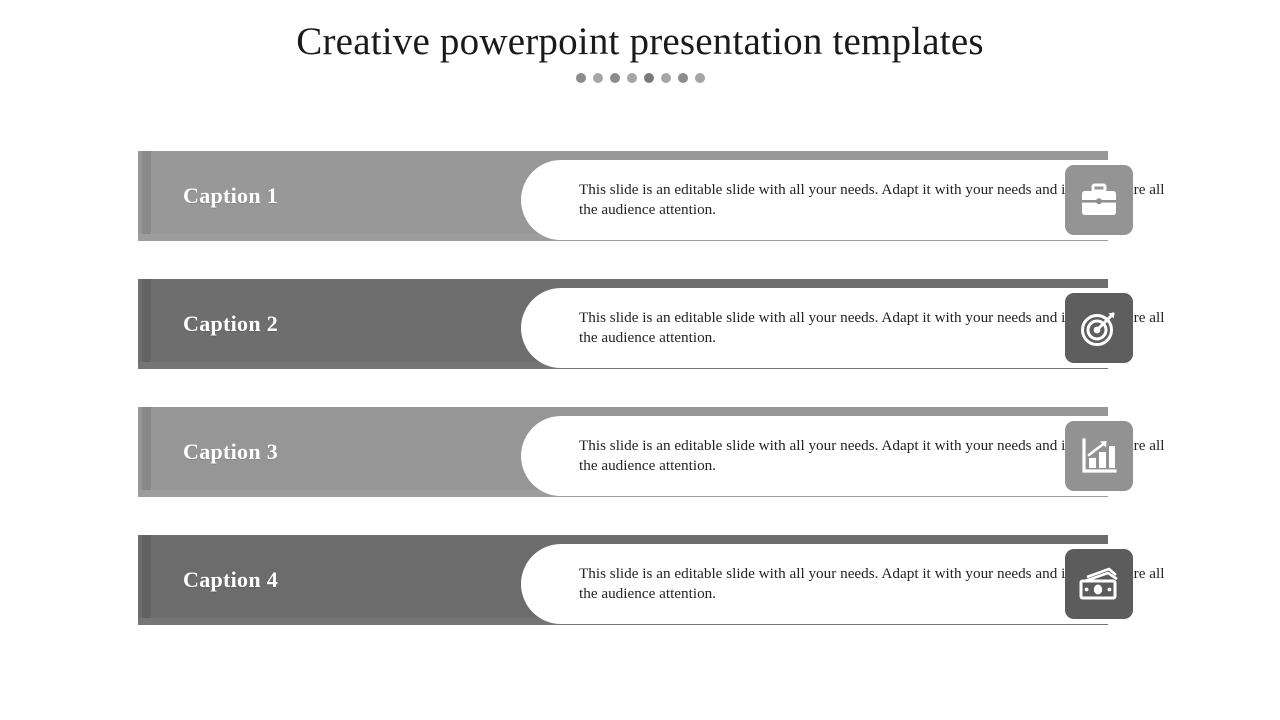 The width and height of the screenshot is (1280, 720). What do you see at coordinates (230, 195) in the screenshot?
I see `row-caption-label: Caption 1` at bounding box center [230, 195].